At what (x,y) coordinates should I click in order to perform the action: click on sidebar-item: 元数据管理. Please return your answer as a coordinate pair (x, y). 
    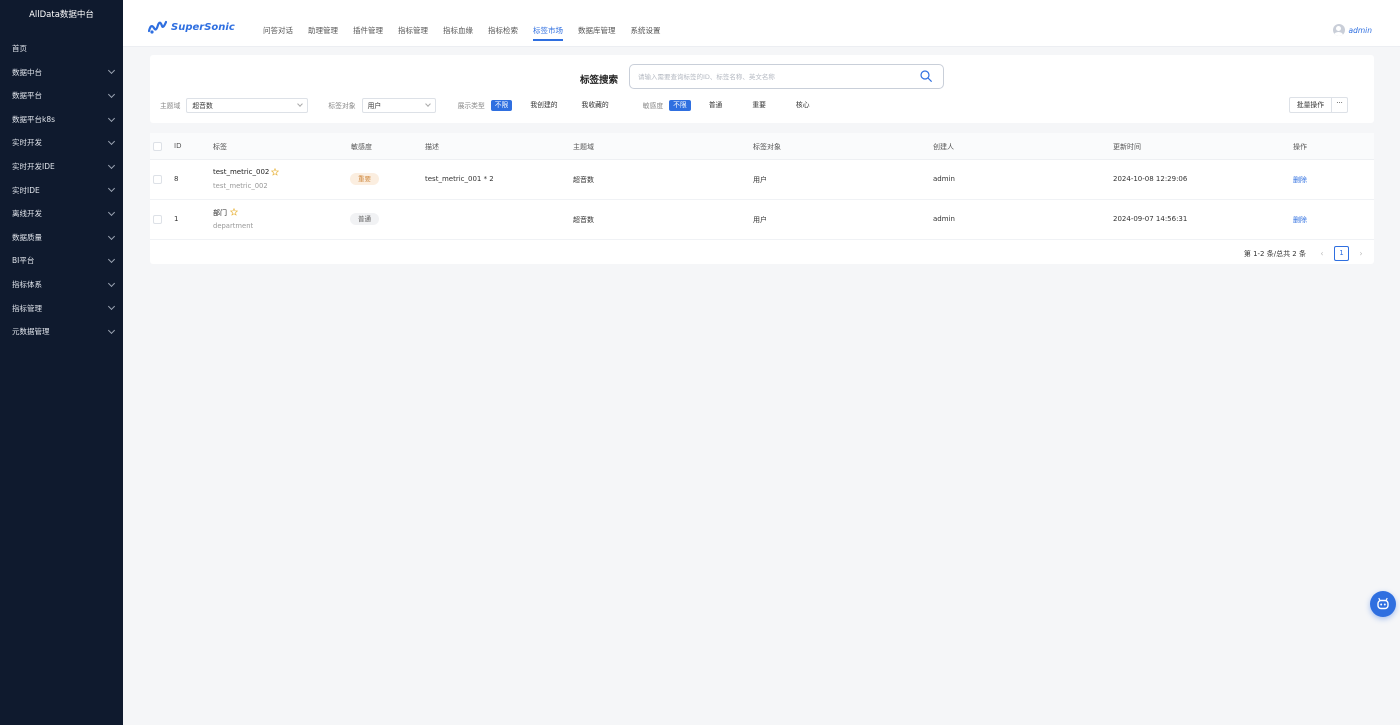
    Looking at the image, I should click on (61, 332).